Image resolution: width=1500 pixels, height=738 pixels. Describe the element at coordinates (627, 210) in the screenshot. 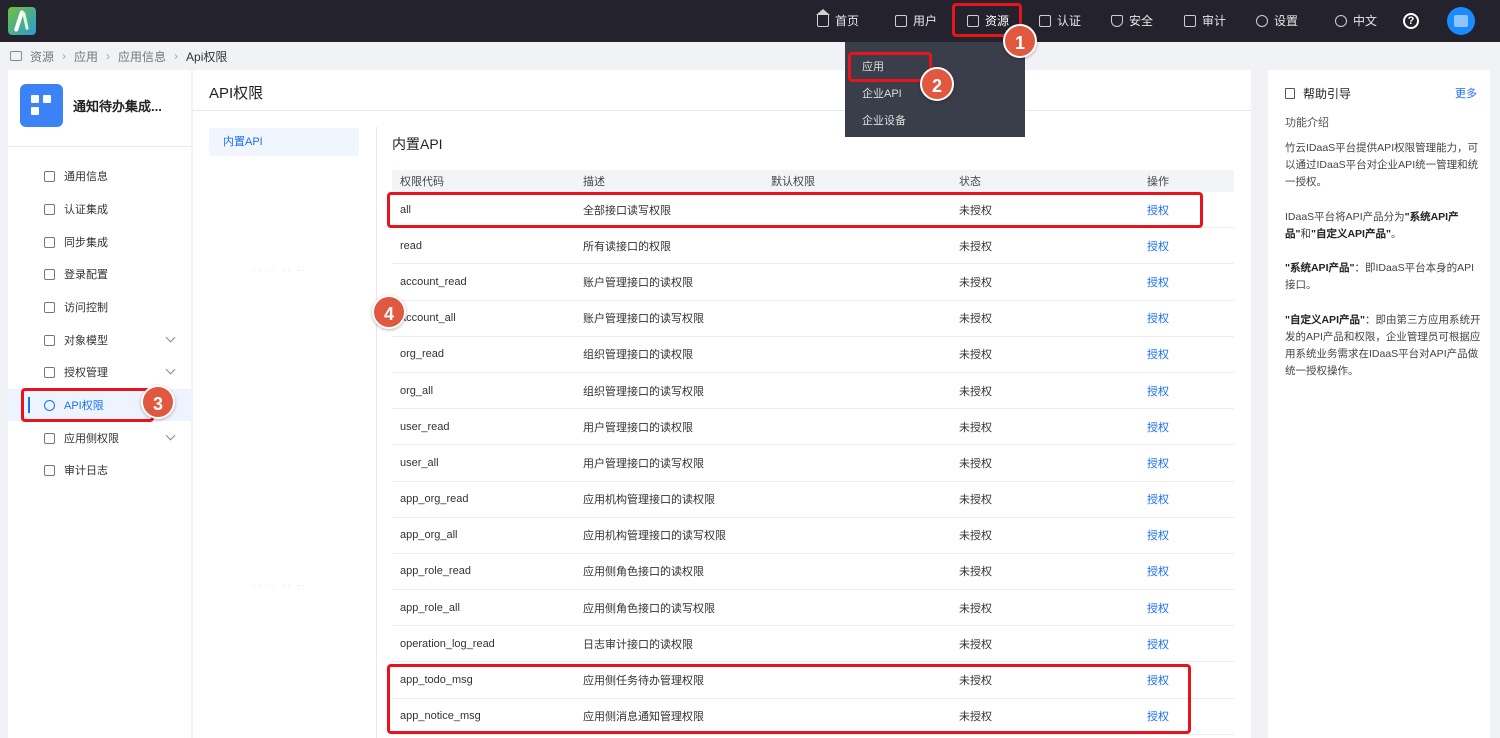

I see `permission-description: 全部接口读写权限` at that location.